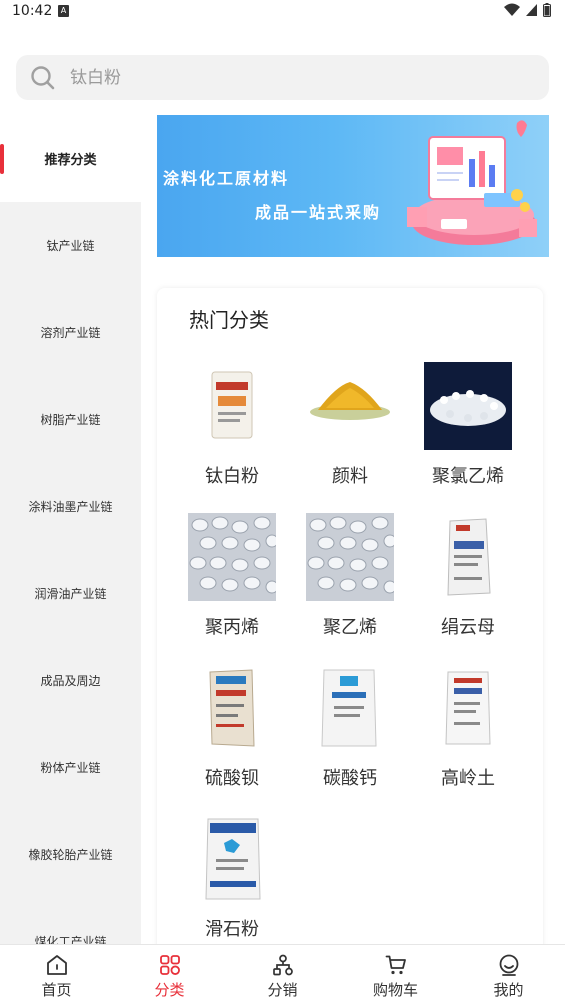  Describe the element at coordinates (547, 10) in the screenshot. I see `battery-icon` at that location.